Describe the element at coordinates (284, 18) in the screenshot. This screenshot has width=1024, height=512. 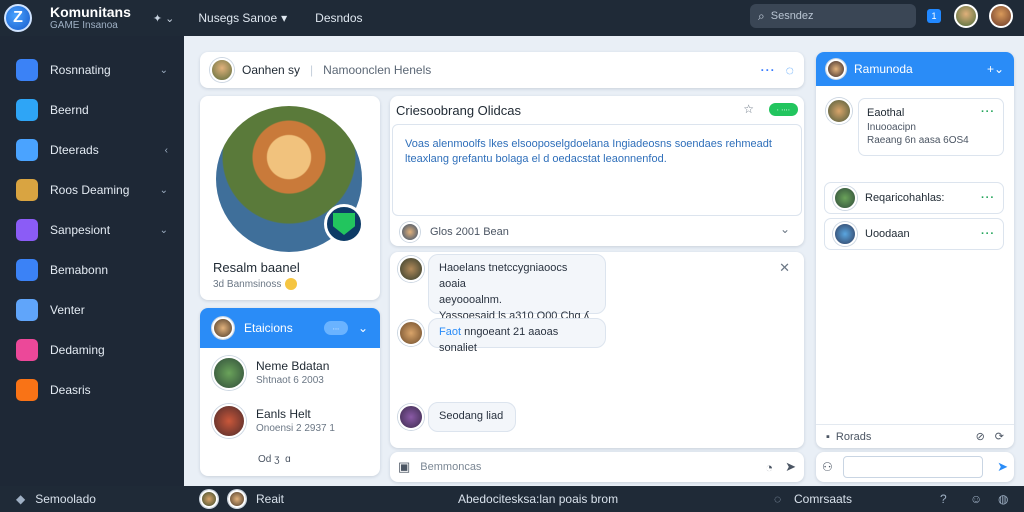
I see `caret-down-icon: ▾` at that location.